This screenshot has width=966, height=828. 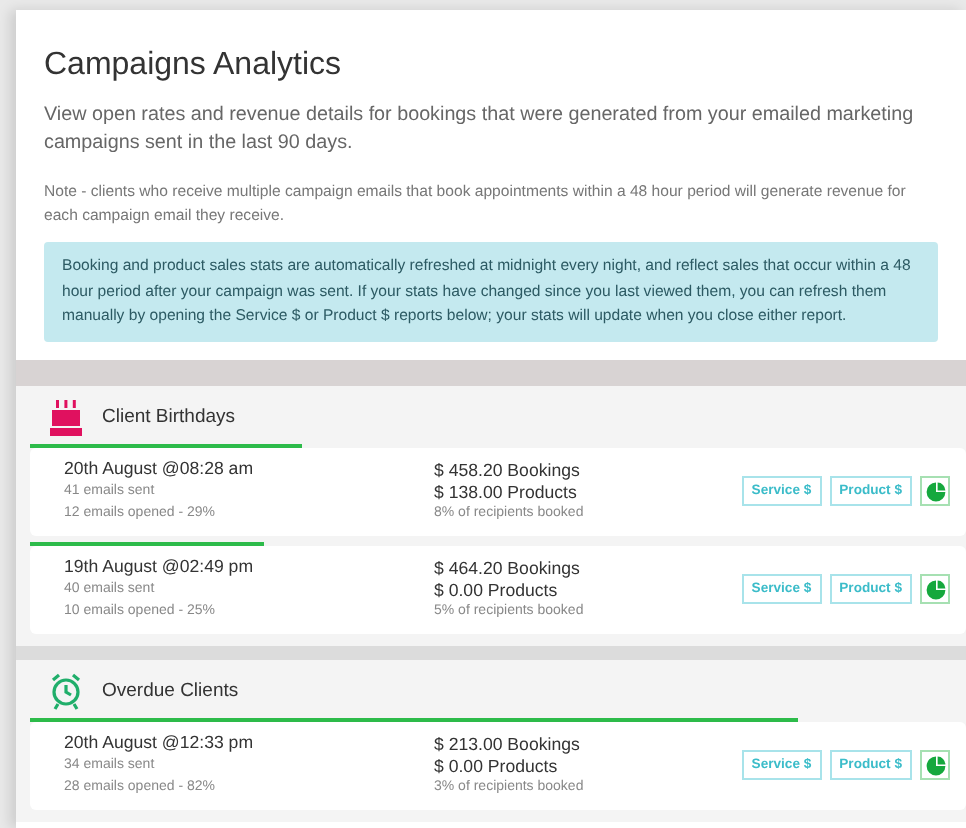 I want to click on bookings-total: $ 464.20 Bookings, so click(x=508, y=568).